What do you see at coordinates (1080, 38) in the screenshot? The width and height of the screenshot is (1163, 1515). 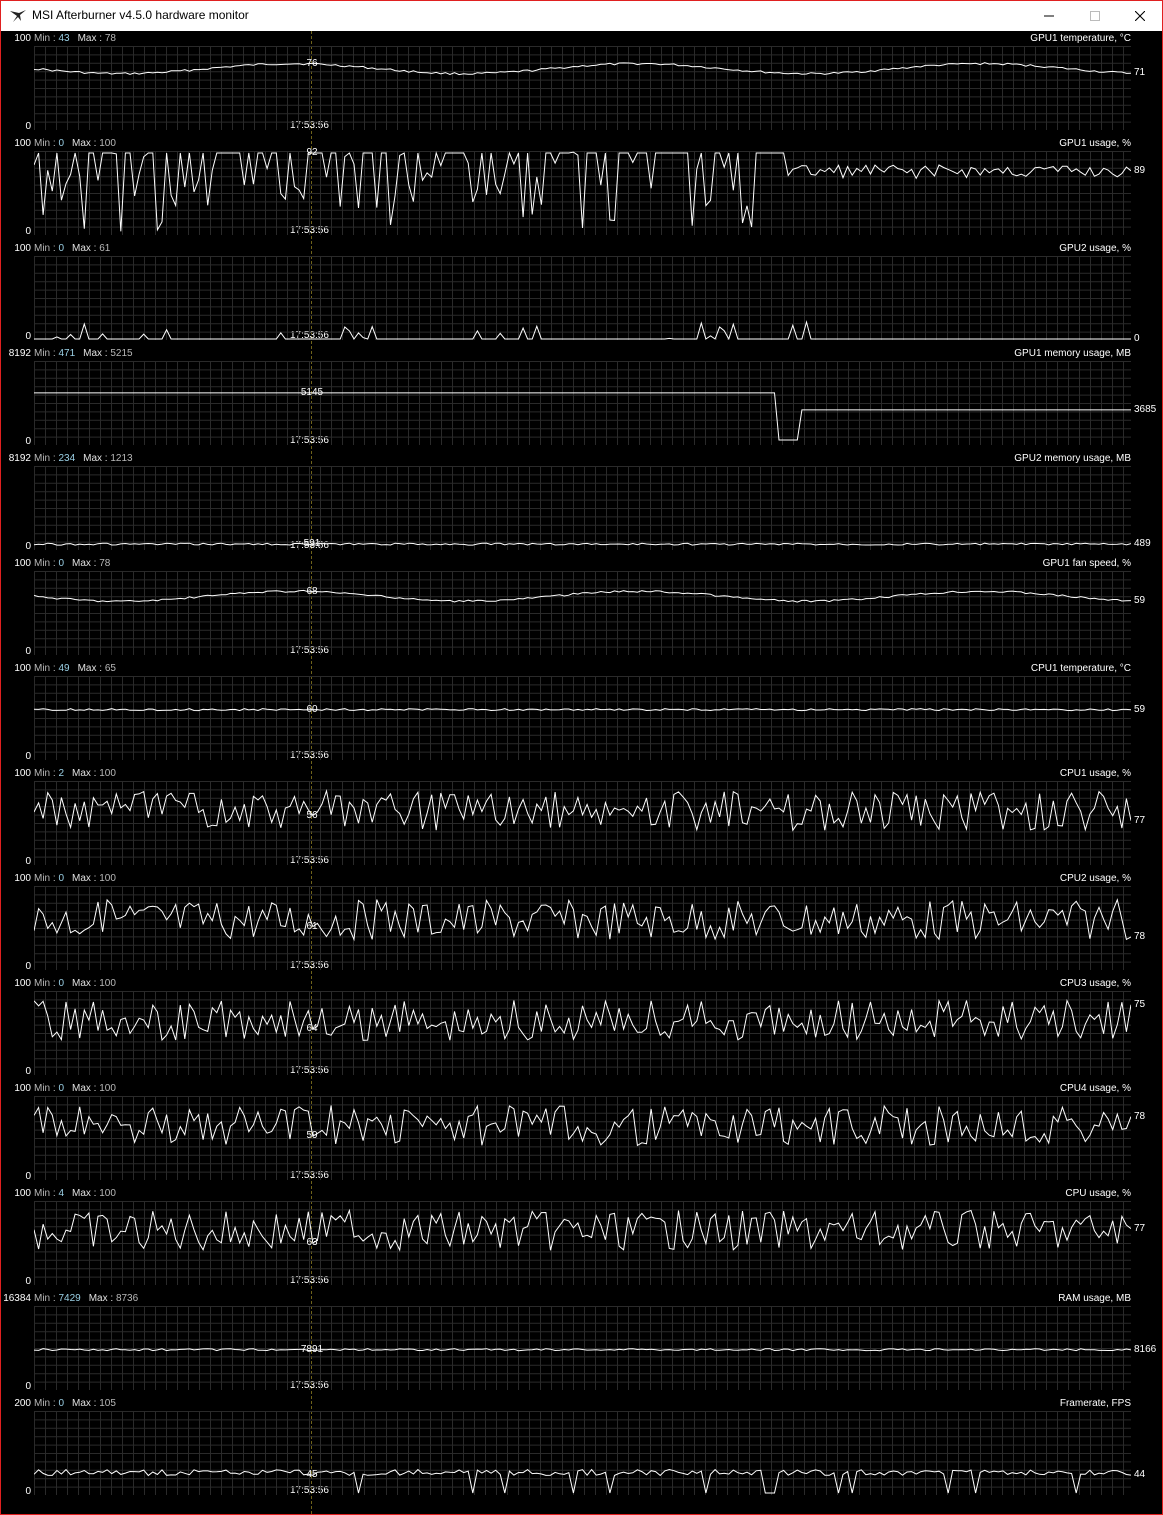 I see `graph-title: GPU1 temperature, °C` at bounding box center [1080, 38].